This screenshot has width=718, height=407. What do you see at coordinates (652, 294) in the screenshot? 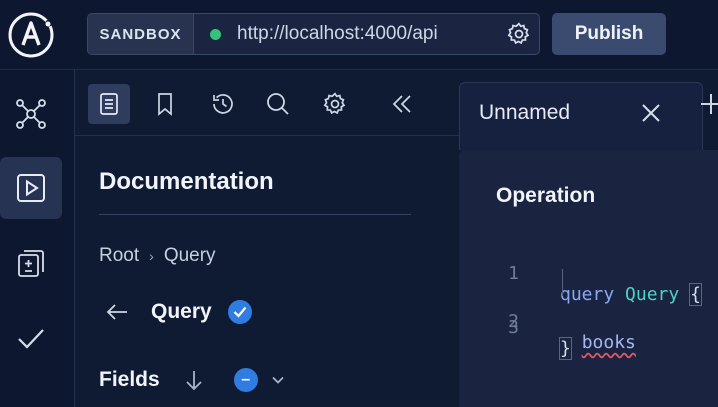
I see `operation-name-token: Query` at bounding box center [652, 294].